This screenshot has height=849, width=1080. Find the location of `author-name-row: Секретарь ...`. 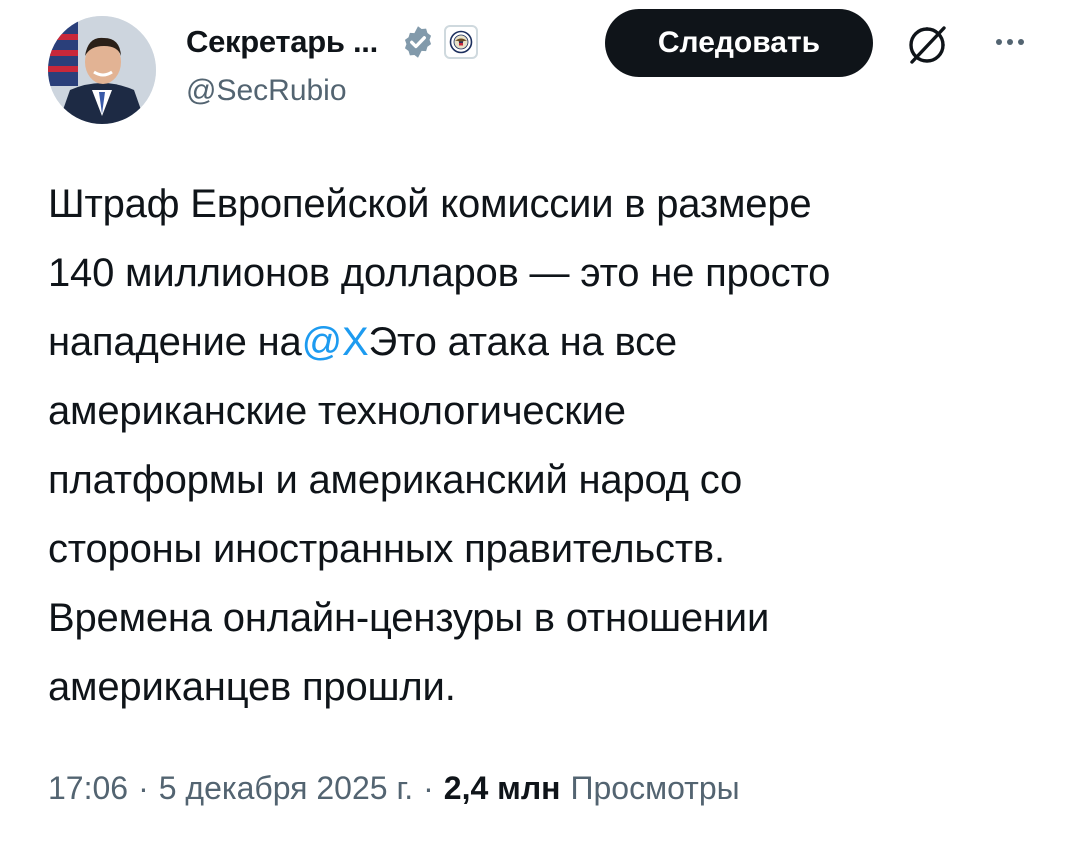

author-name-row: Секретарь ... is located at coordinates (332, 42).